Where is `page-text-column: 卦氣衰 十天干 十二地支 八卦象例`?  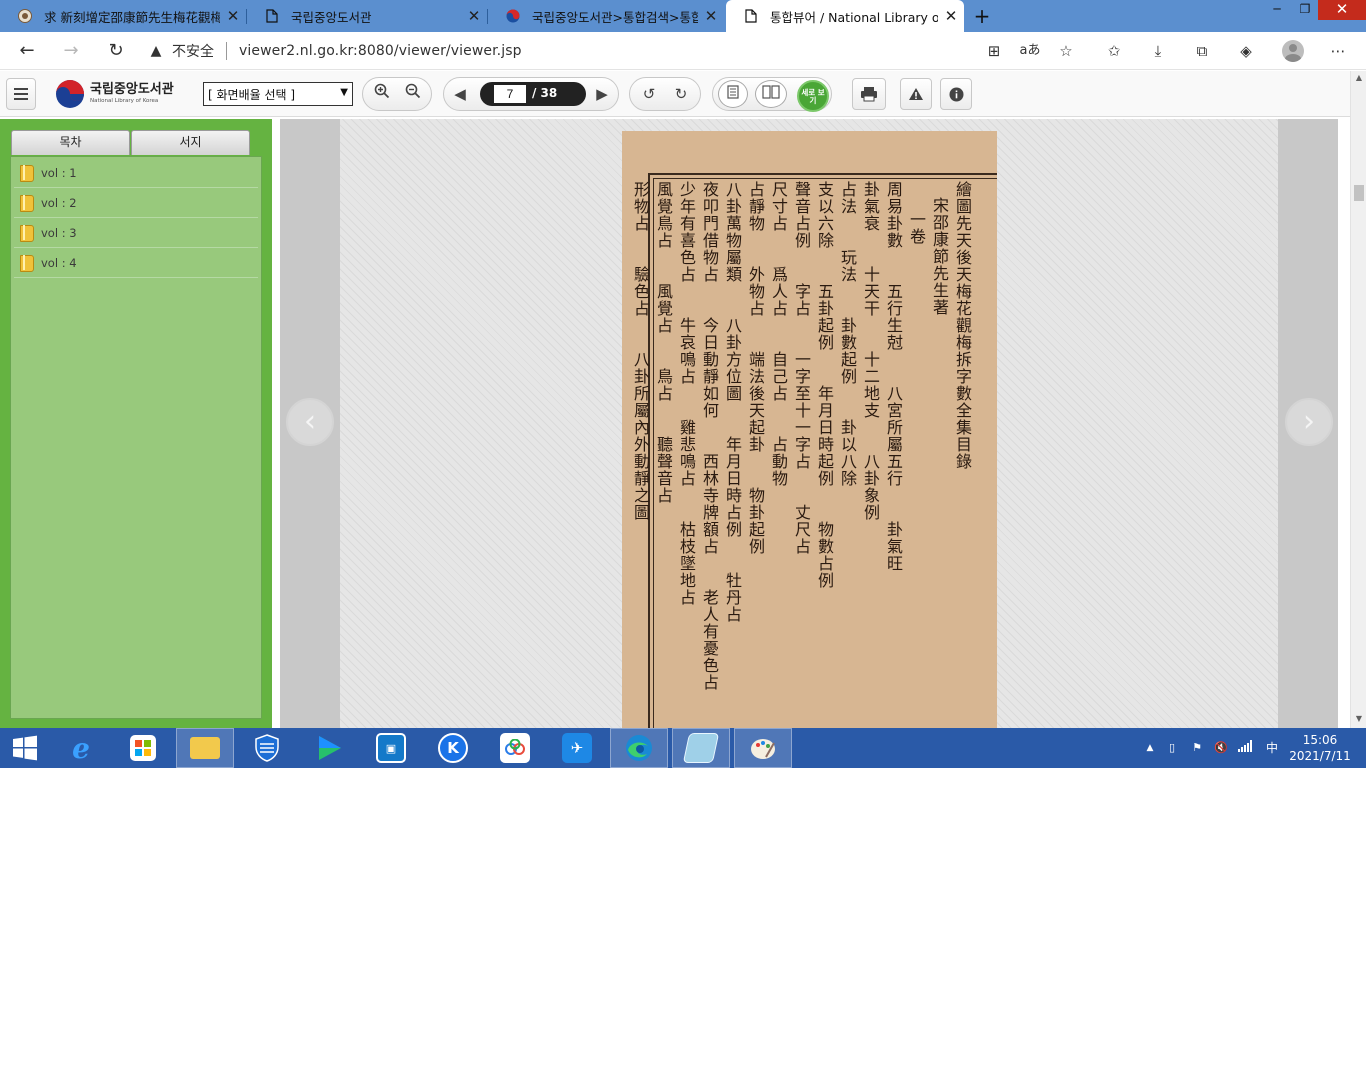 page-text-column: 卦氣衰 十天干 十二地支 八卦象例 is located at coordinates (870, 351).